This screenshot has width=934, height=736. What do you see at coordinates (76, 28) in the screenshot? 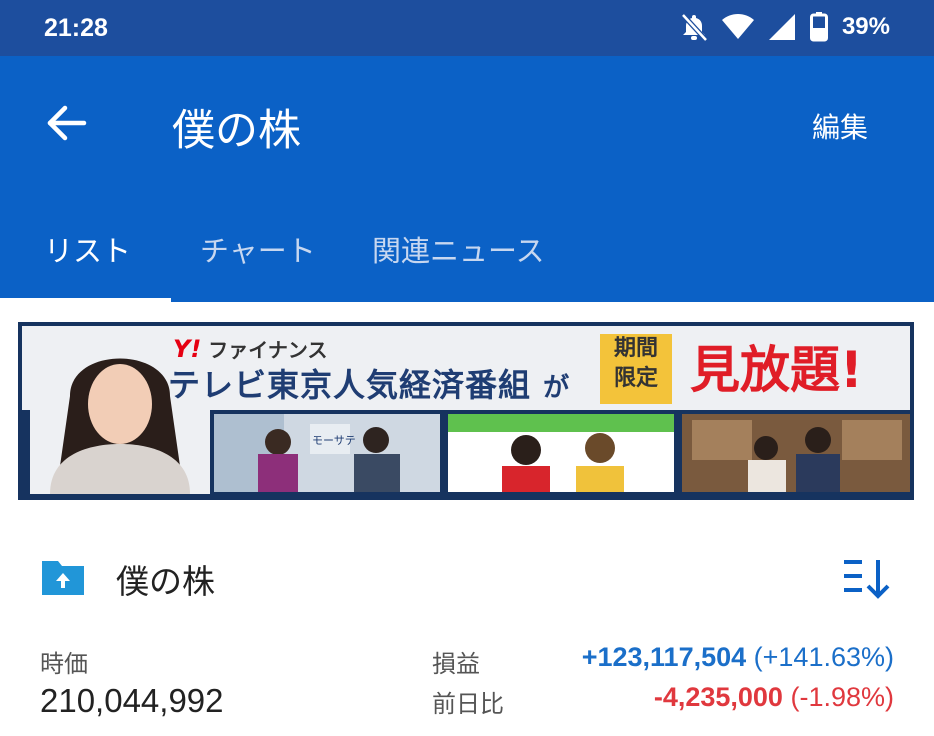
I see `status-time: 21:28` at bounding box center [76, 28].